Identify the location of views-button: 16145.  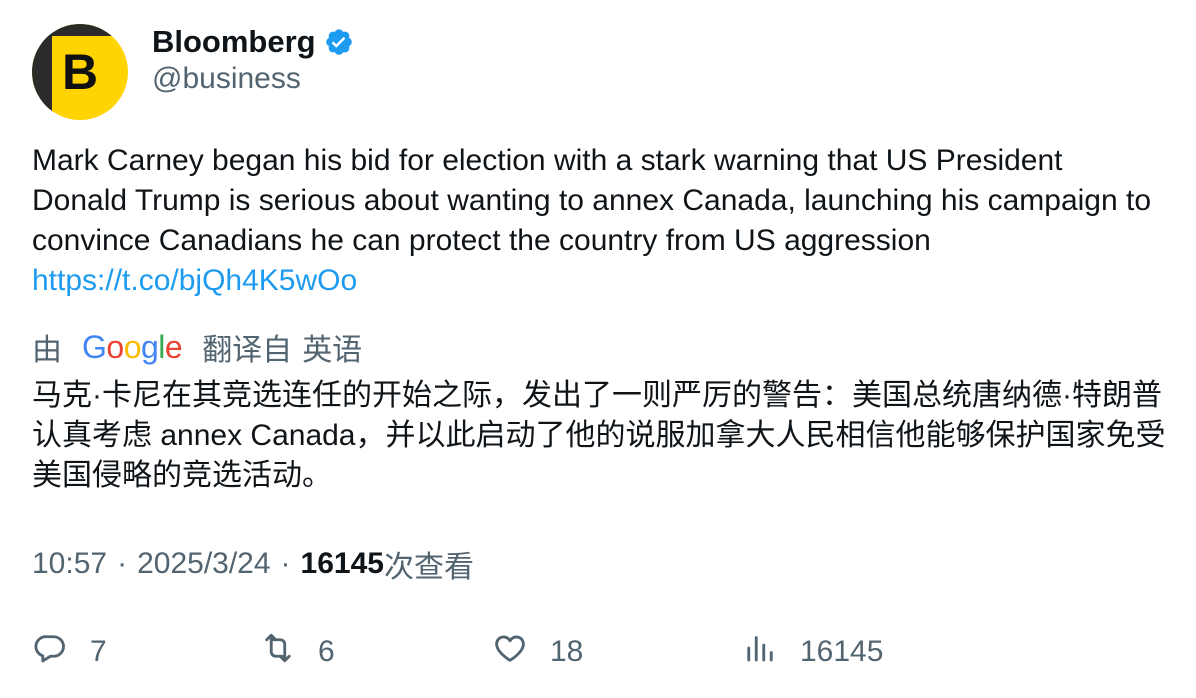
(812, 652).